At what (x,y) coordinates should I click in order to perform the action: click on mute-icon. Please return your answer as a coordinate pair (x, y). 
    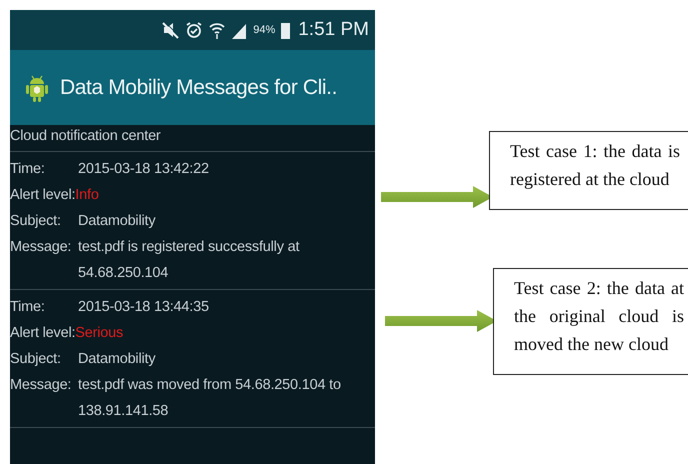
    Looking at the image, I should click on (170, 30).